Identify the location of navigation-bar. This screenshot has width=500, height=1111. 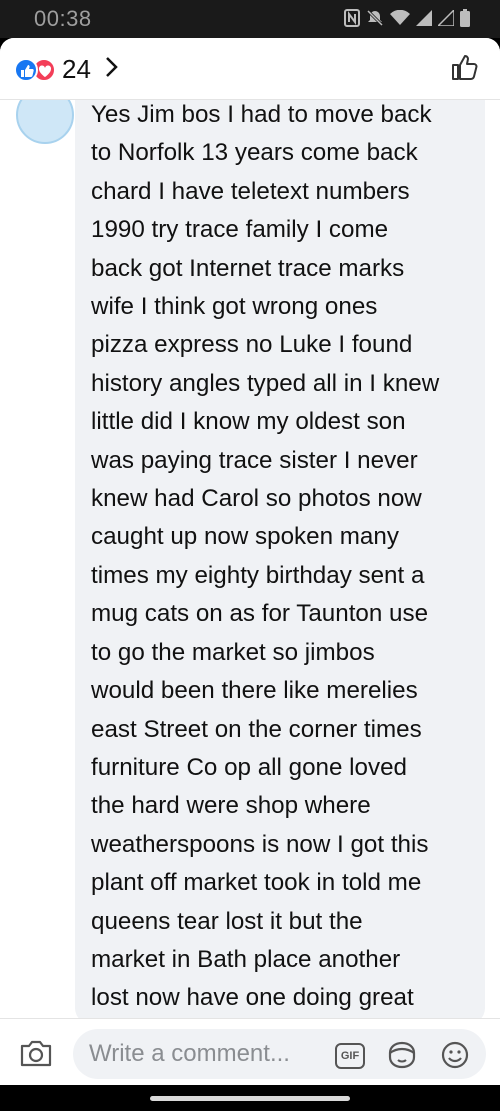
(250, 1098).